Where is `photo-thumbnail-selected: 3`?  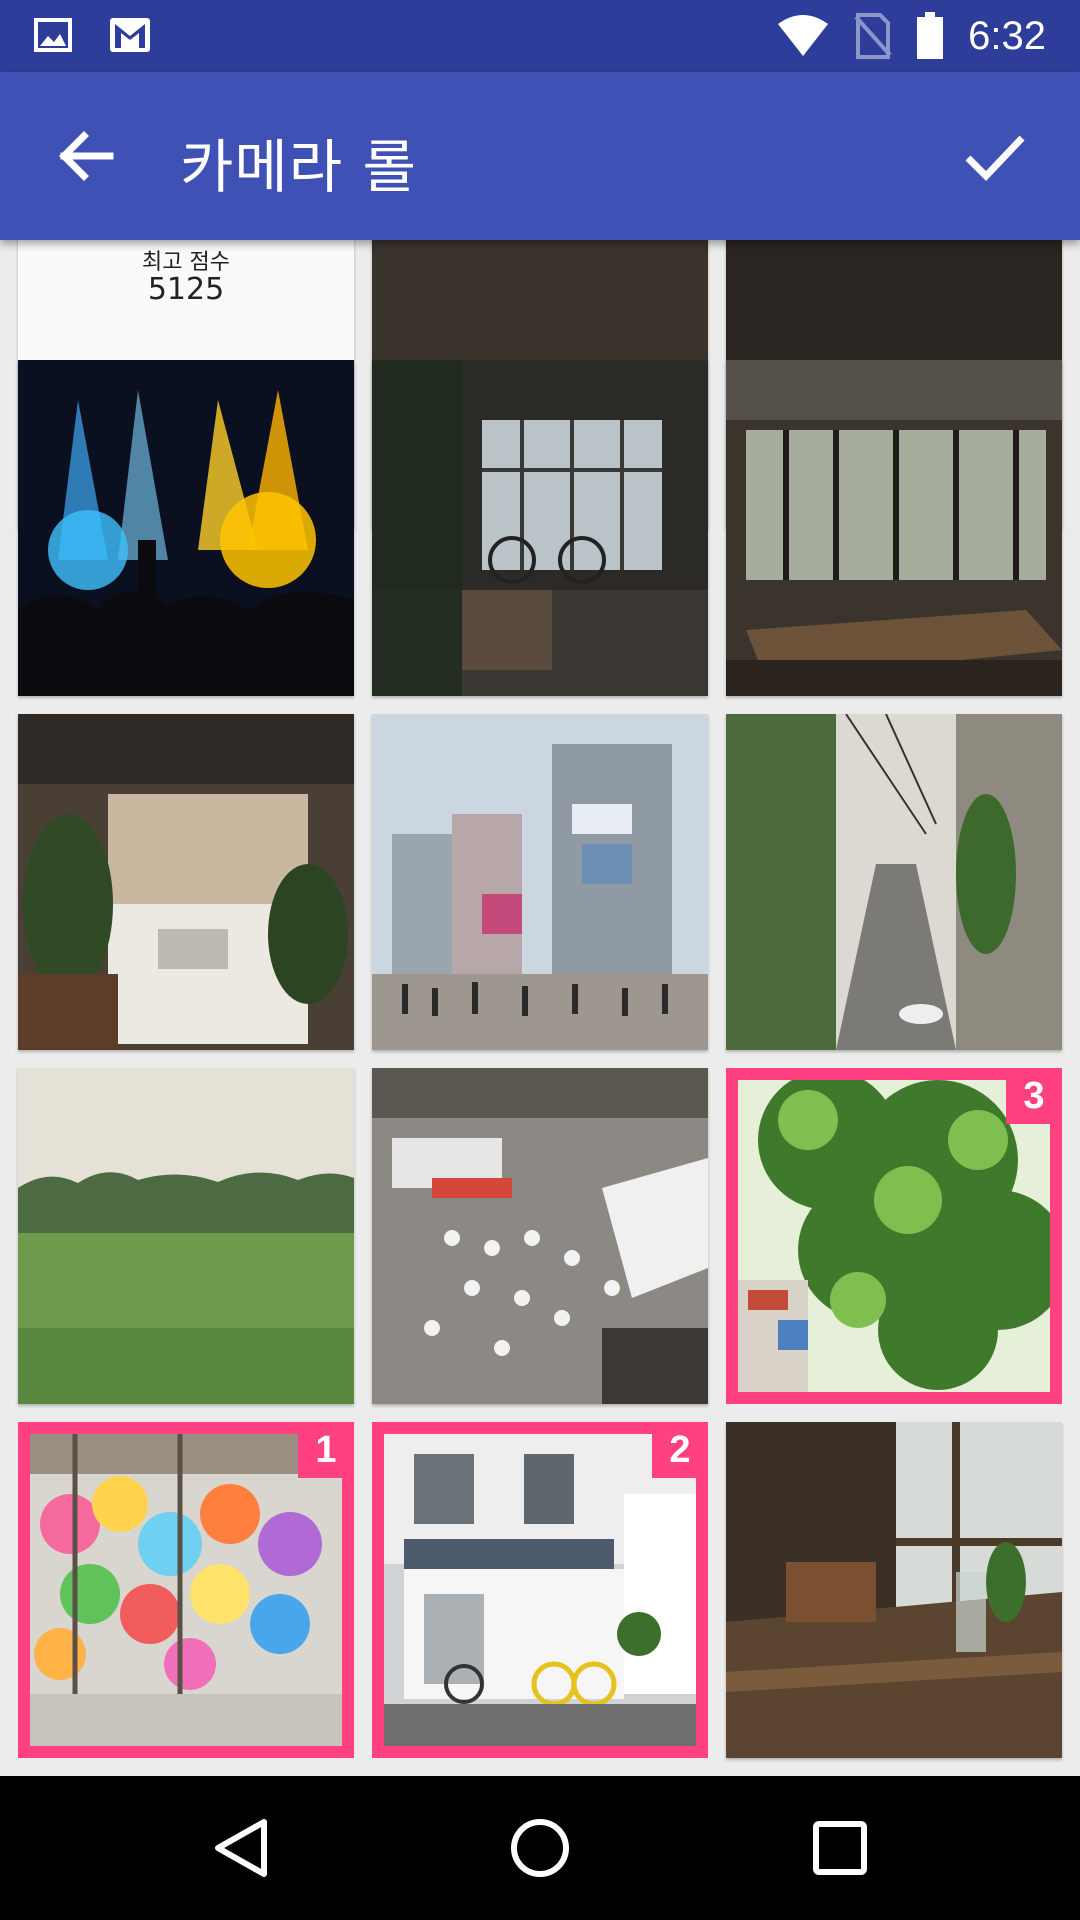
photo-thumbnail-selected: 3 is located at coordinates (894, 1236).